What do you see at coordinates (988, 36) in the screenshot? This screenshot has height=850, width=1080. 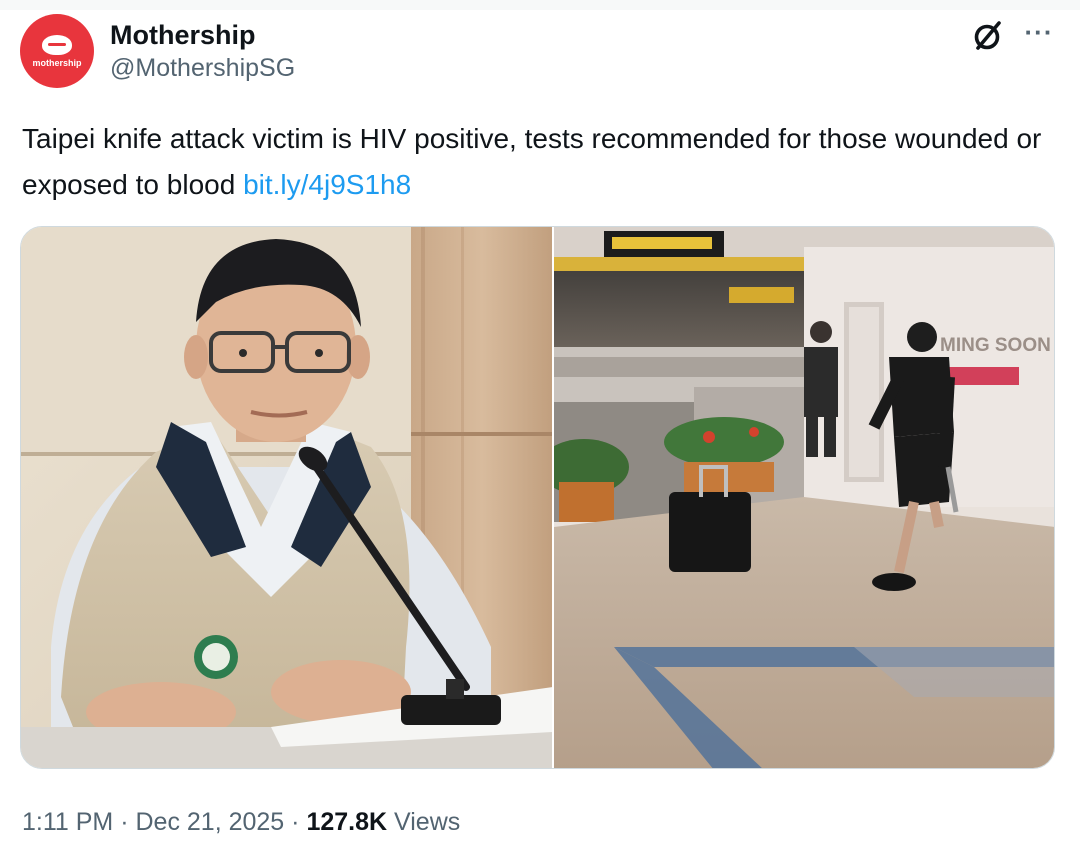 I see `grok-icon` at bounding box center [988, 36].